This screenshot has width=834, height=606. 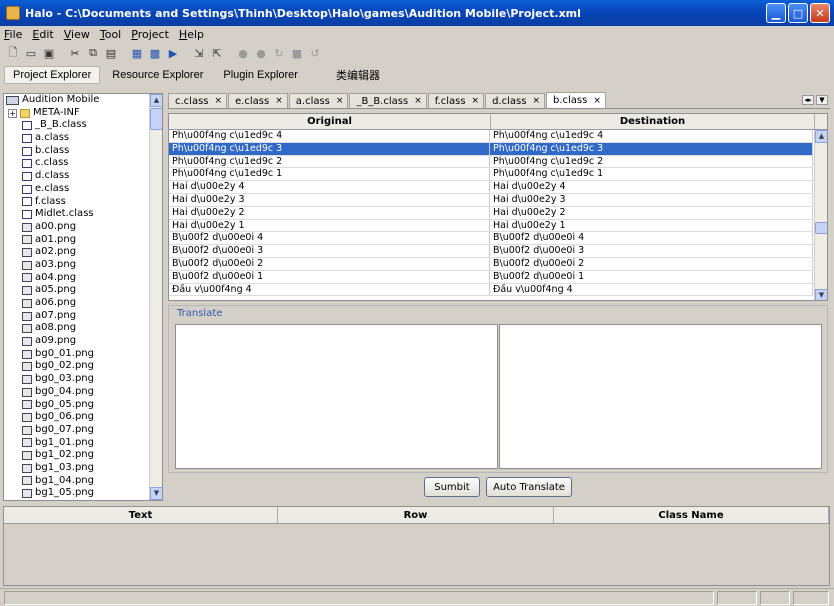 I want to click on tab-plugin-explorer: Plugin Explorer, so click(x=260, y=75).